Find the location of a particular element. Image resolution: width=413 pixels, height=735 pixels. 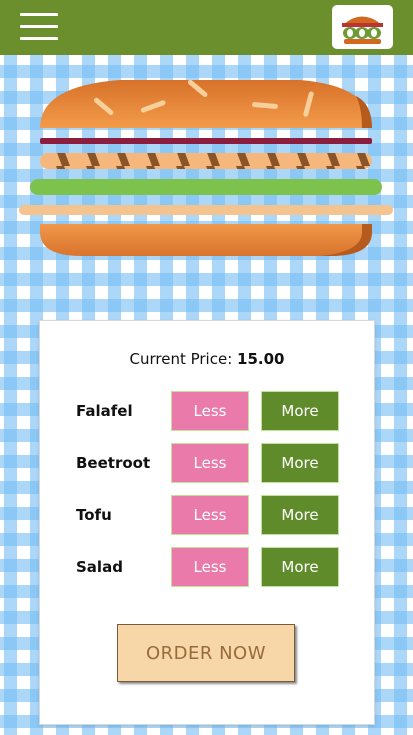

lettuce-layer is located at coordinates (206, 187).